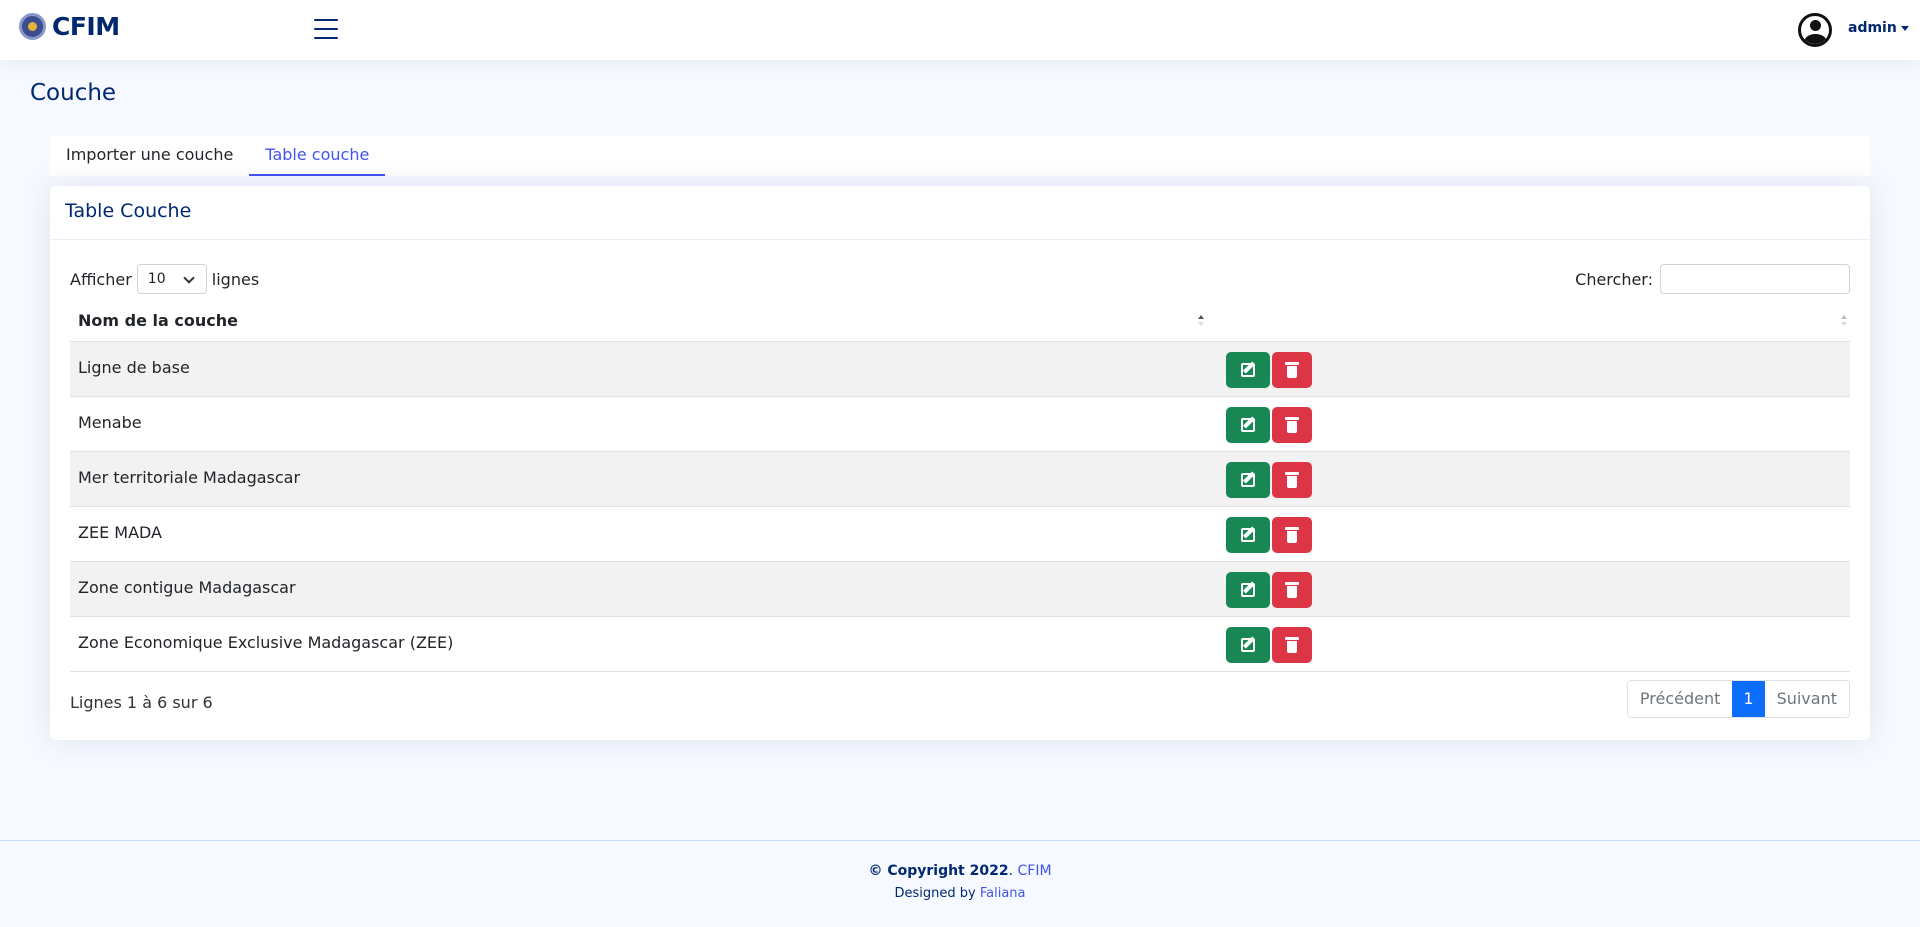 The height and width of the screenshot is (927, 1920). What do you see at coordinates (120, 532) in the screenshot?
I see `layer-name: ZEE MADA` at bounding box center [120, 532].